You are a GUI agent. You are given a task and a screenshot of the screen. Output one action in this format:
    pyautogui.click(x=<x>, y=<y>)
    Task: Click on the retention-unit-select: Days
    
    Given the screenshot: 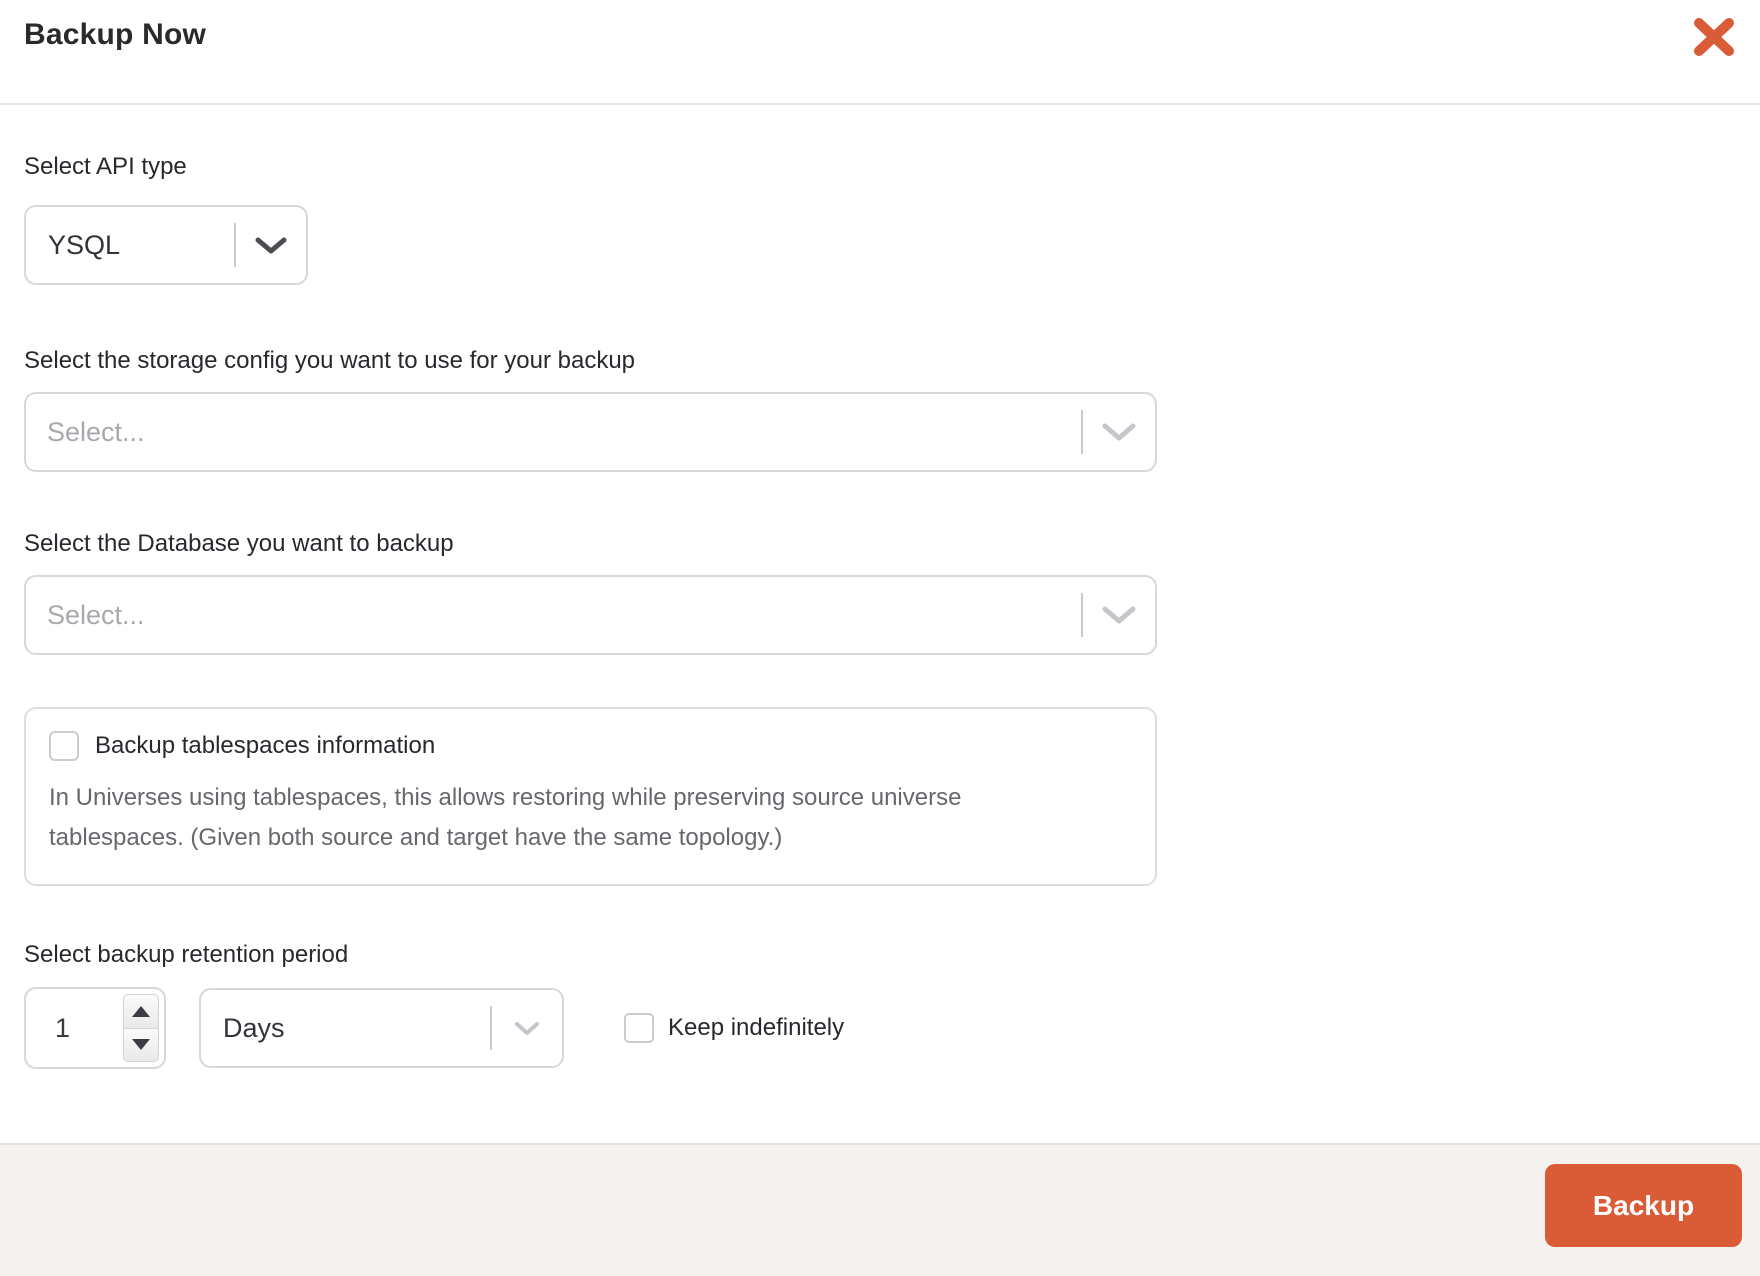 What is the action you would take?
    pyautogui.click(x=381, y=1028)
    